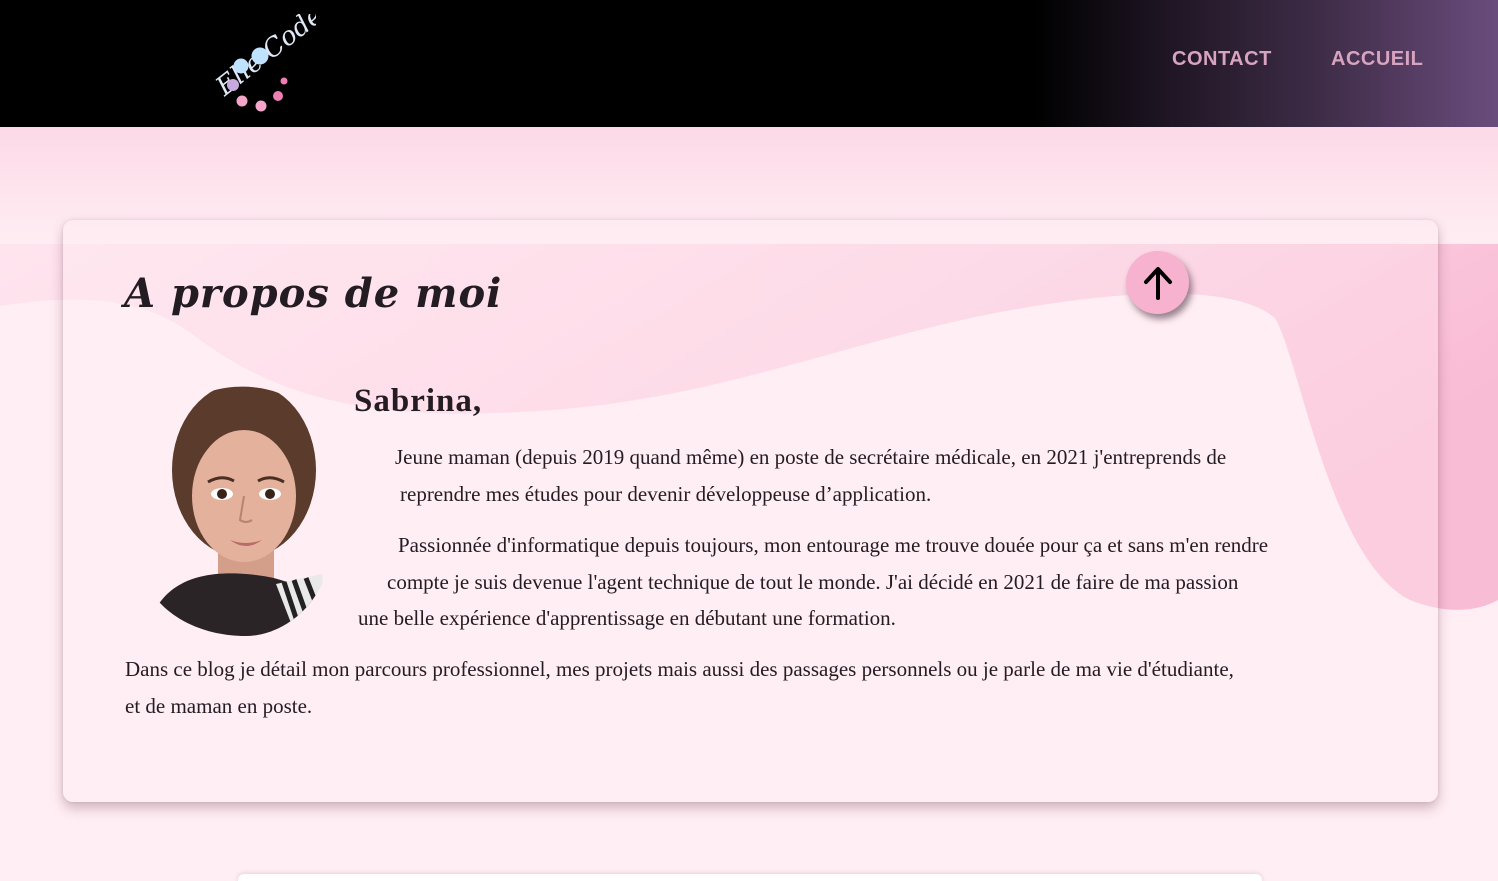 Image resolution: width=1498 pixels, height=881 pixels. What do you see at coordinates (230, 510) in the screenshot?
I see `profile-photo` at bounding box center [230, 510].